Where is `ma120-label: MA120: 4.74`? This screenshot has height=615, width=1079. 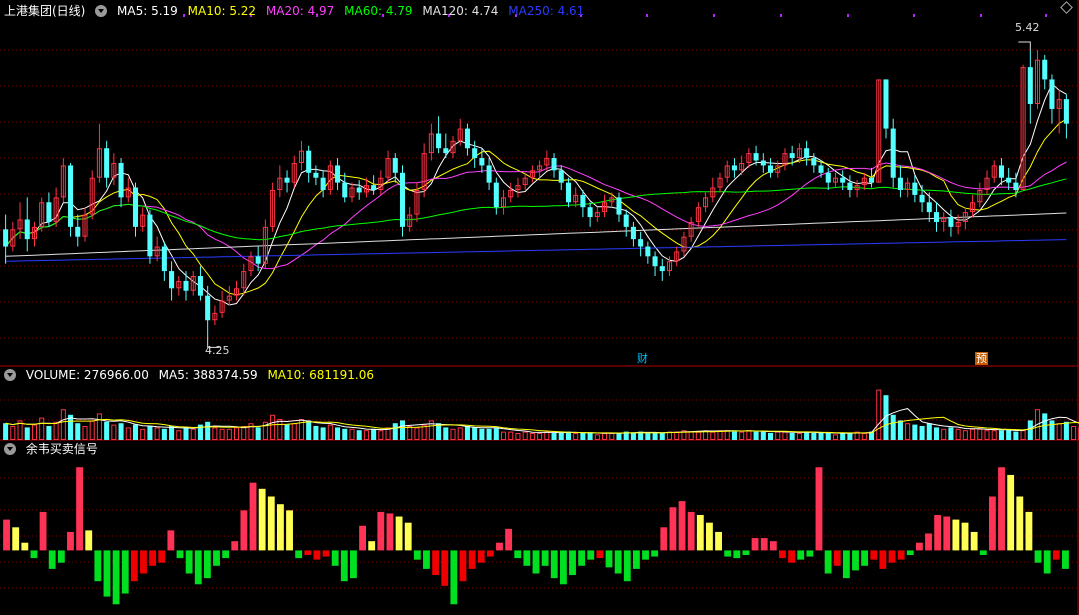
ma120-label: MA120: 4.74 is located at coordinates (460, 11).